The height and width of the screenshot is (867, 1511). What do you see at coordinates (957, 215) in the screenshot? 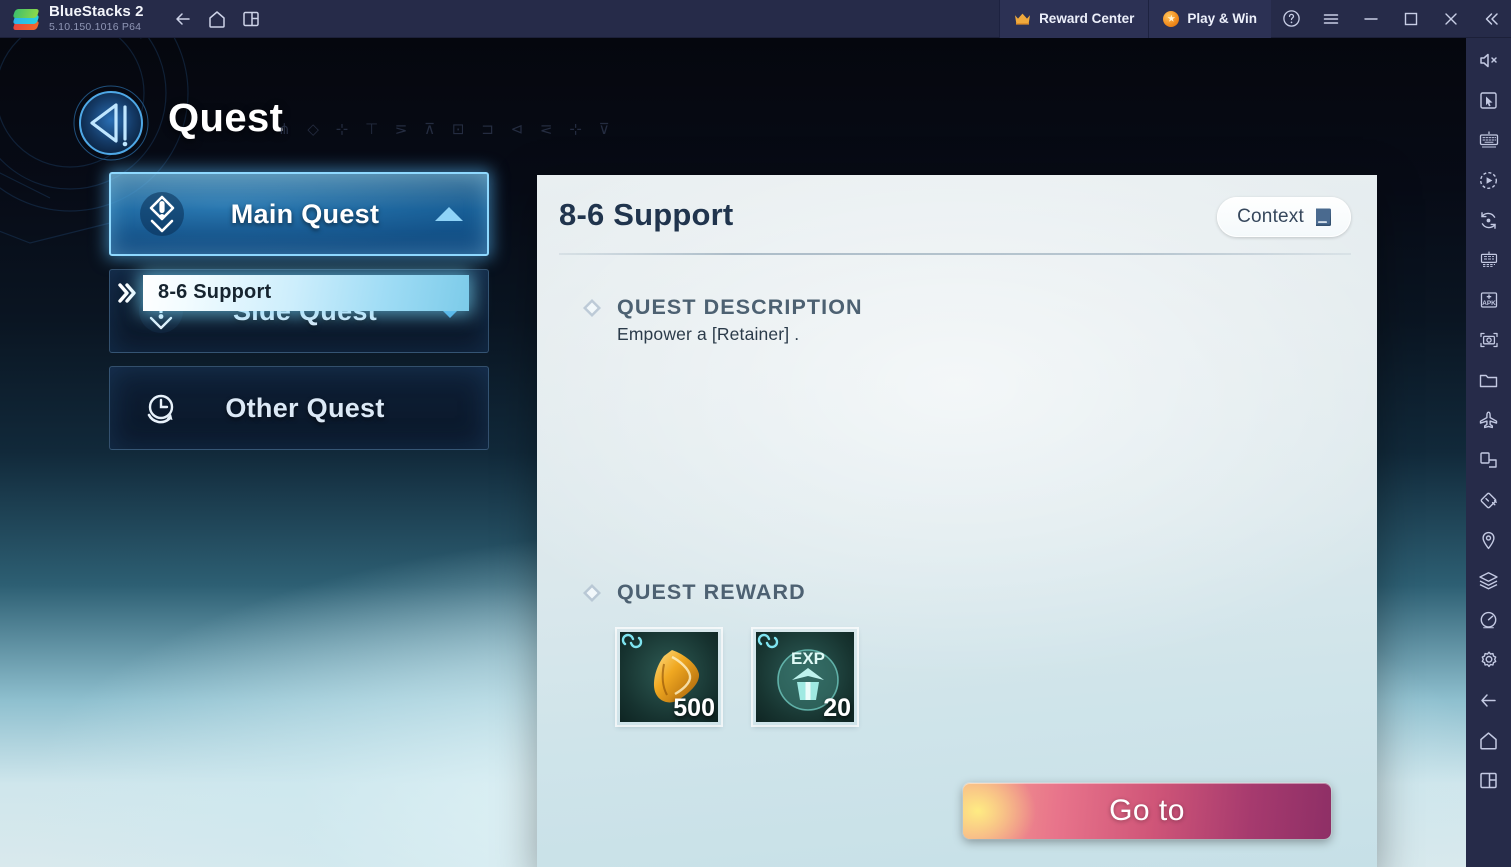
I see `quest-detail-header: 8-6 Support Context` at bounding box center [957, 215].